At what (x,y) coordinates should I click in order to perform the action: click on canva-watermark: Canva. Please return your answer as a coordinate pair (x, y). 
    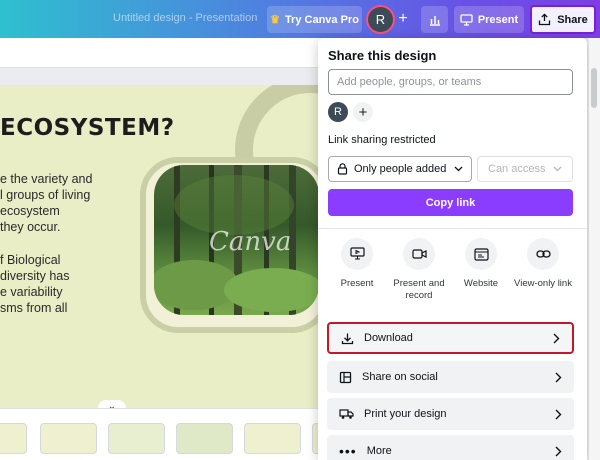
    Looking at the image, I should click on (250, 242).